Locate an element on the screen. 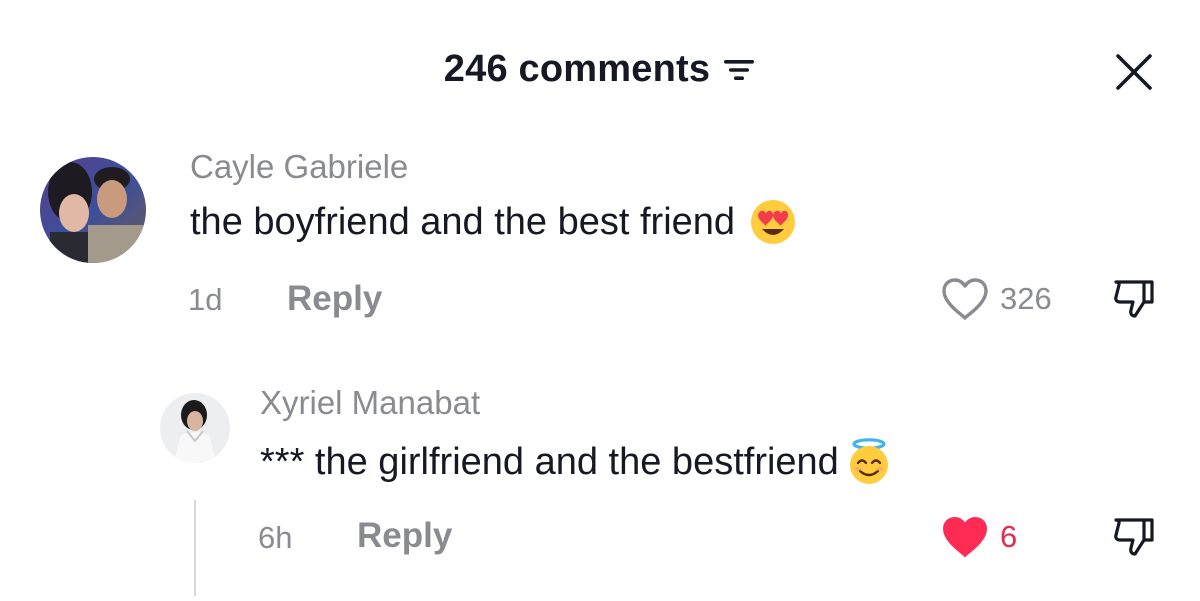  like-button: 326 is located at coordinates (996, 299).